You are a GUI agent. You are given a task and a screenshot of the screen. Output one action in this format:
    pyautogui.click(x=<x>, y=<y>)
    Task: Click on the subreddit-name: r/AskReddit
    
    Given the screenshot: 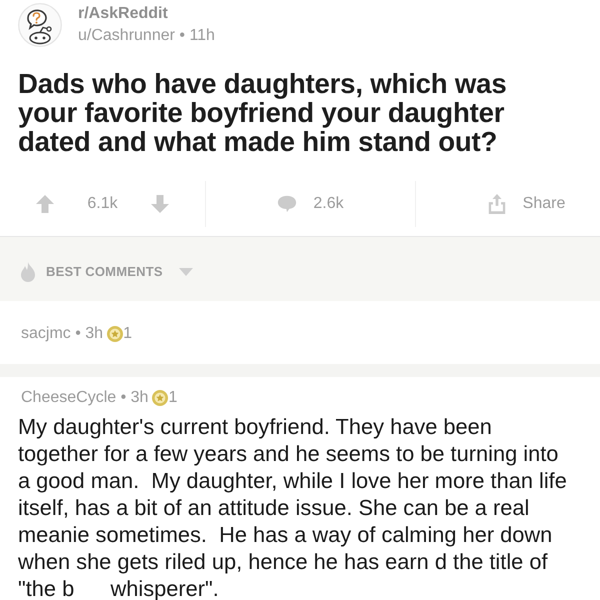 What is the action you would take?
    pyautogui.click(x=146, y=14)
    